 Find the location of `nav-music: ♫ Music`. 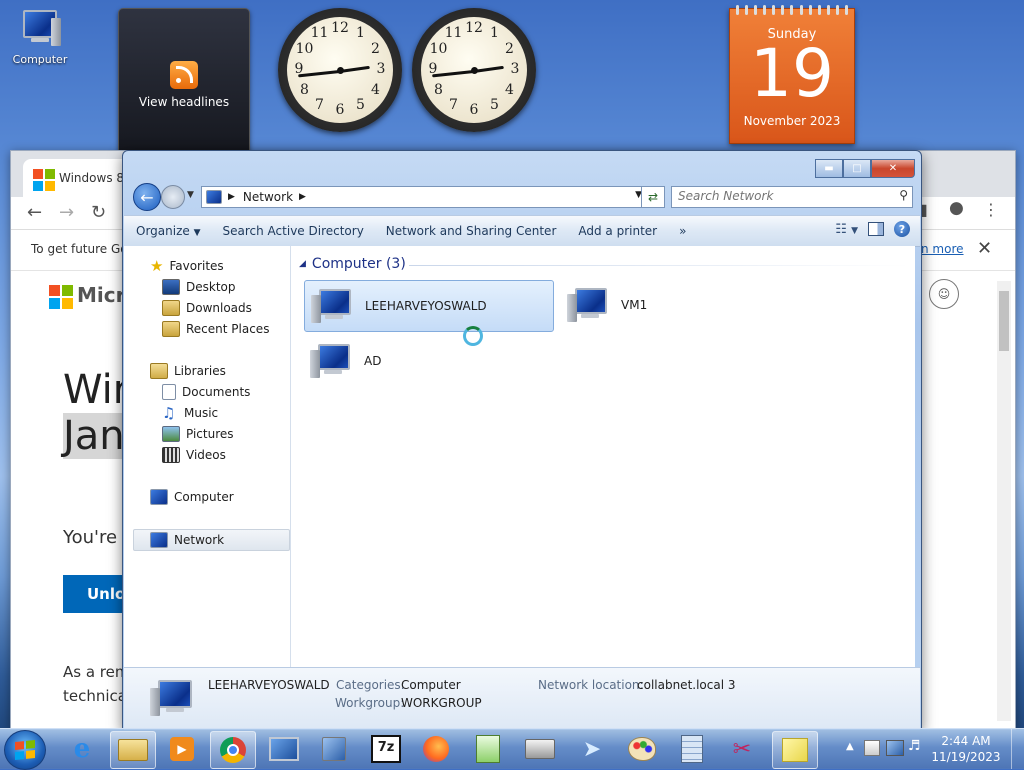

nav-music: ♫ Music is located at coordinates (190, 413).